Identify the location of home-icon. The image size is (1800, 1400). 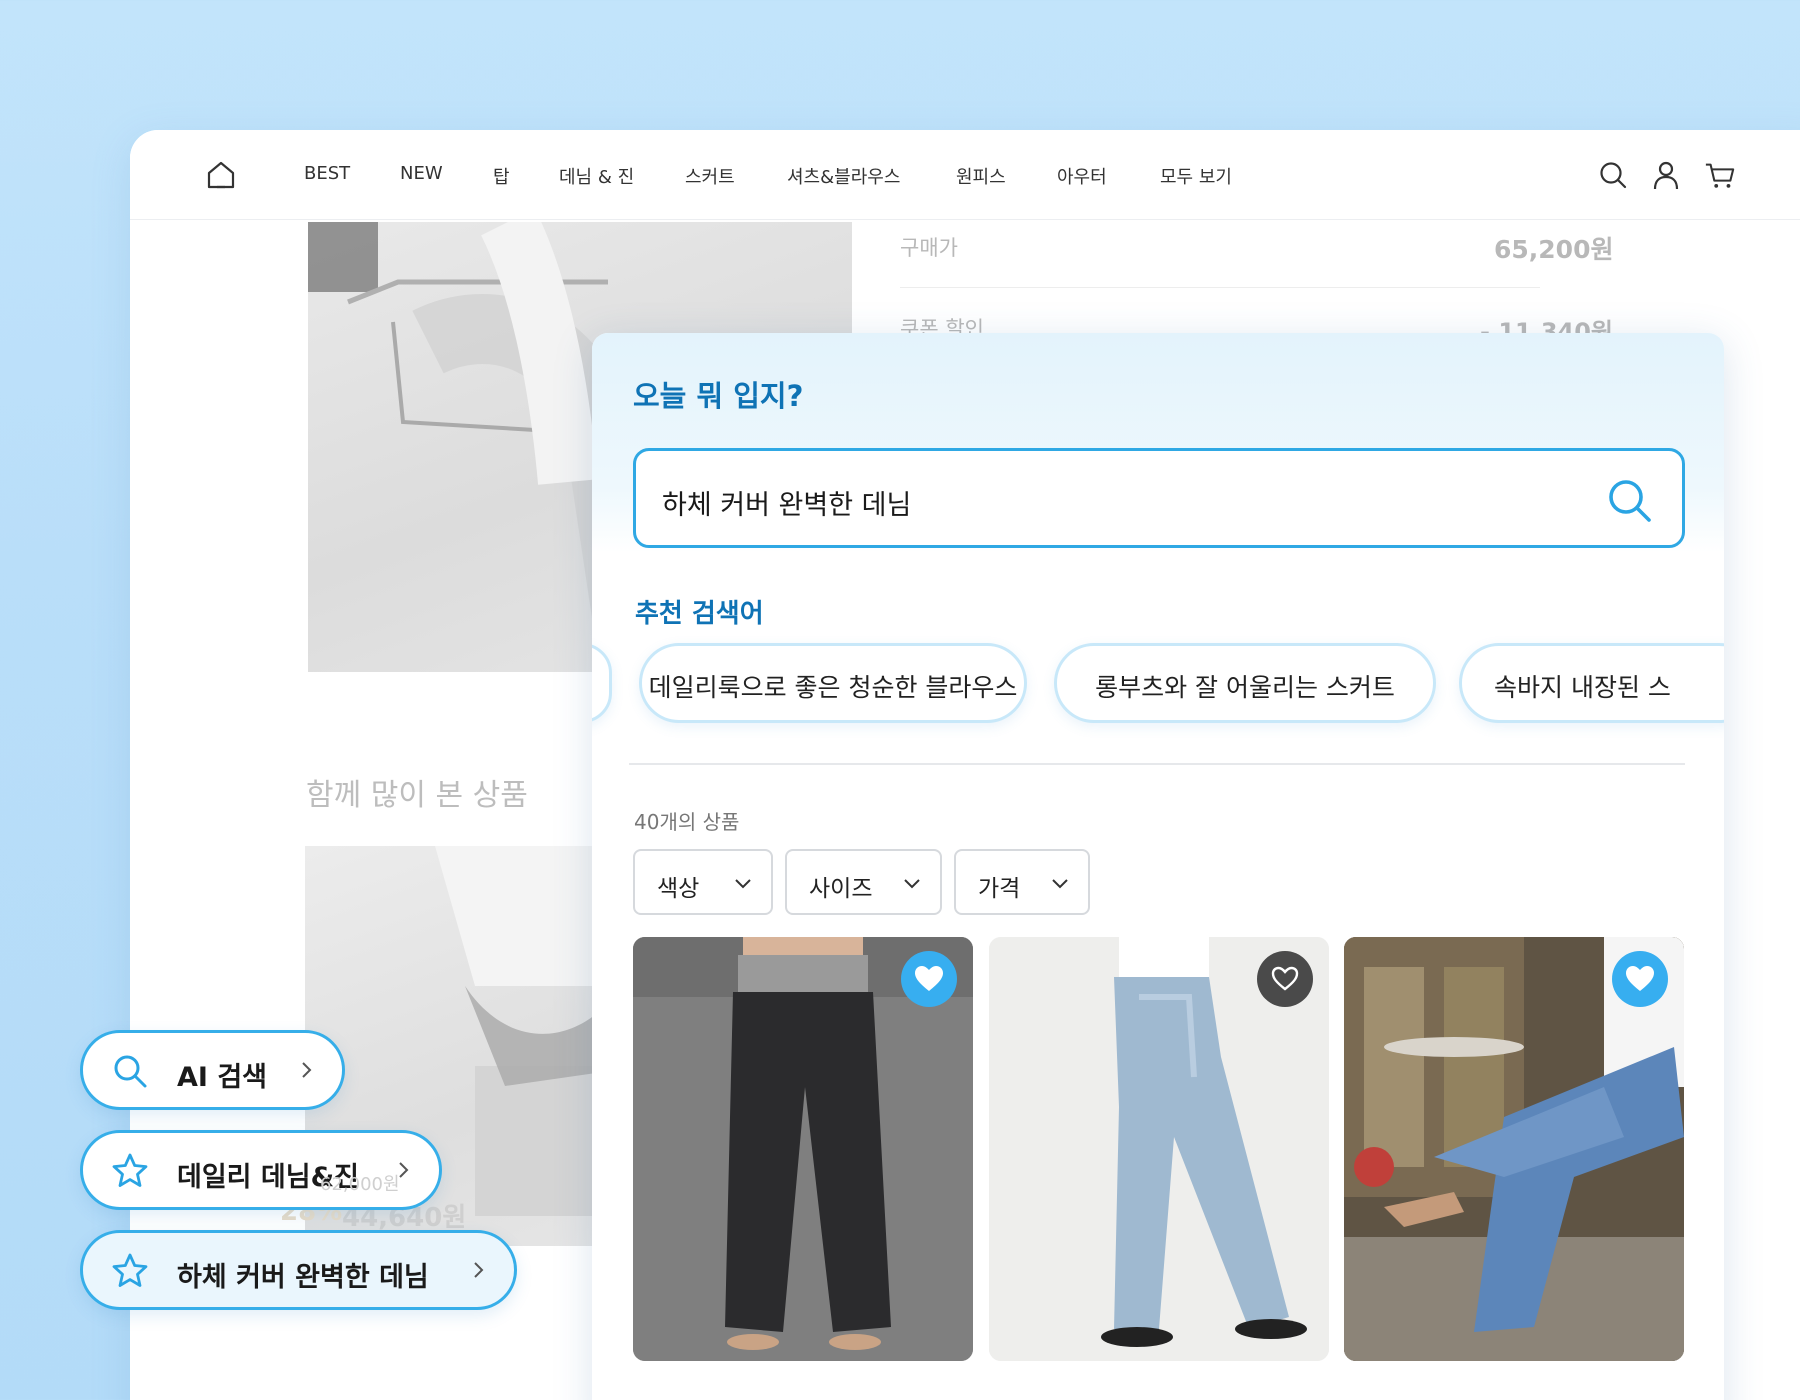
(221, 175).